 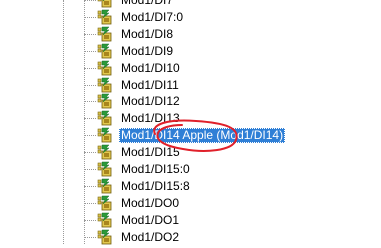 What do you see at coordinates (190, 4) in the screenshot?
I see `tree-item: Mod1/DI7` at bounding box center [190, 4].